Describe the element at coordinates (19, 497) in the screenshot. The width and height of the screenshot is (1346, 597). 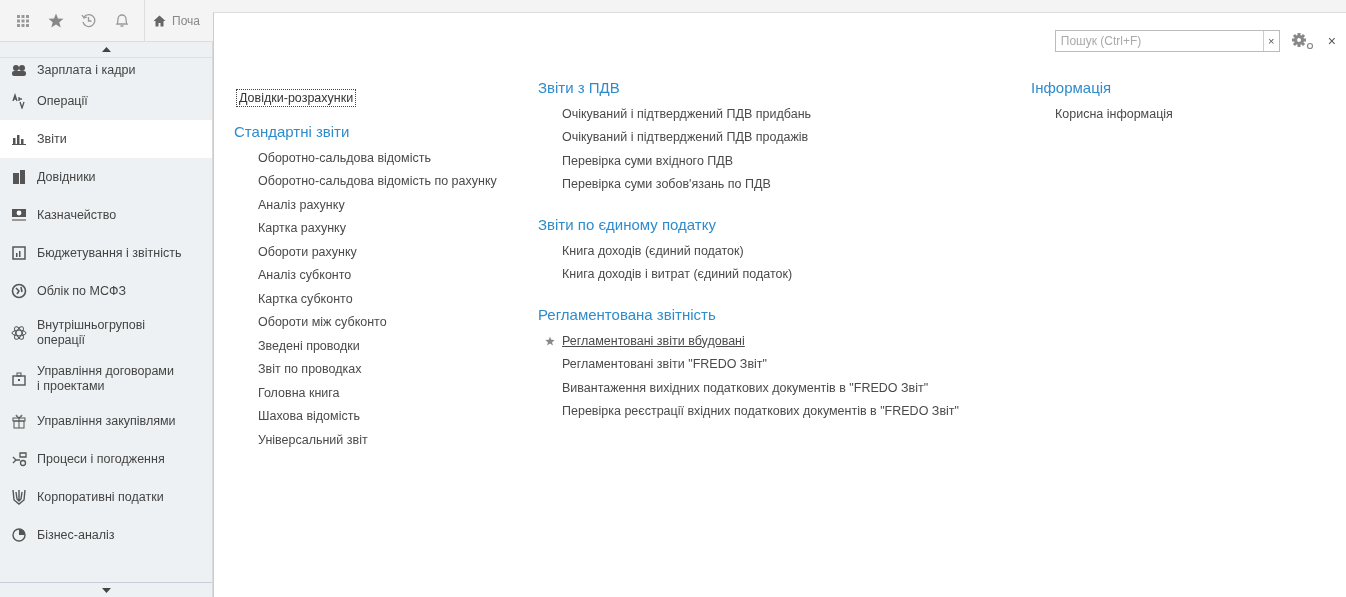
I see `trident-icon` at that location.